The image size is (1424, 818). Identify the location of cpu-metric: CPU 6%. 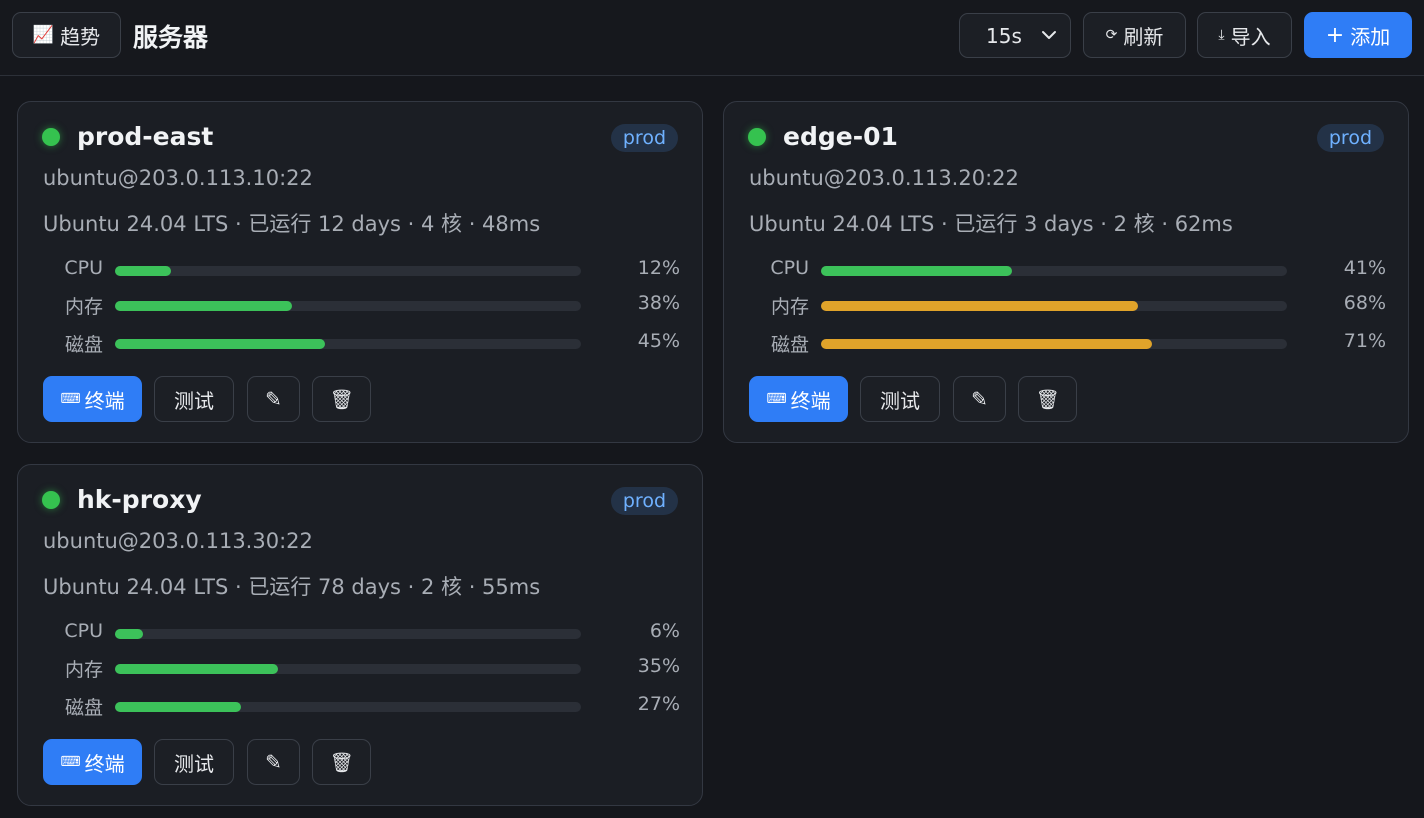
(361, 633).